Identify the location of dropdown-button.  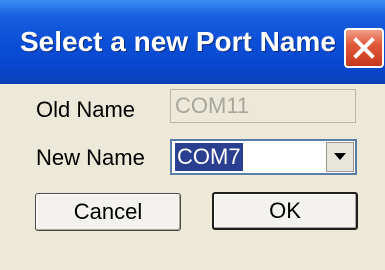
(340, 157).